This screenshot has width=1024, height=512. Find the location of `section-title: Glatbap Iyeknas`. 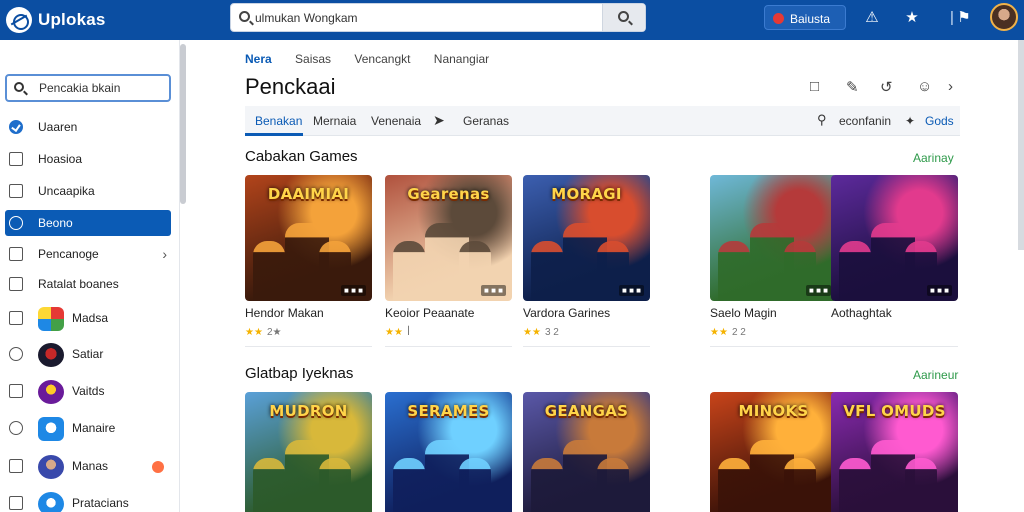

section-title: Glatbap Iyeknas is located at coordinates (299, 373).